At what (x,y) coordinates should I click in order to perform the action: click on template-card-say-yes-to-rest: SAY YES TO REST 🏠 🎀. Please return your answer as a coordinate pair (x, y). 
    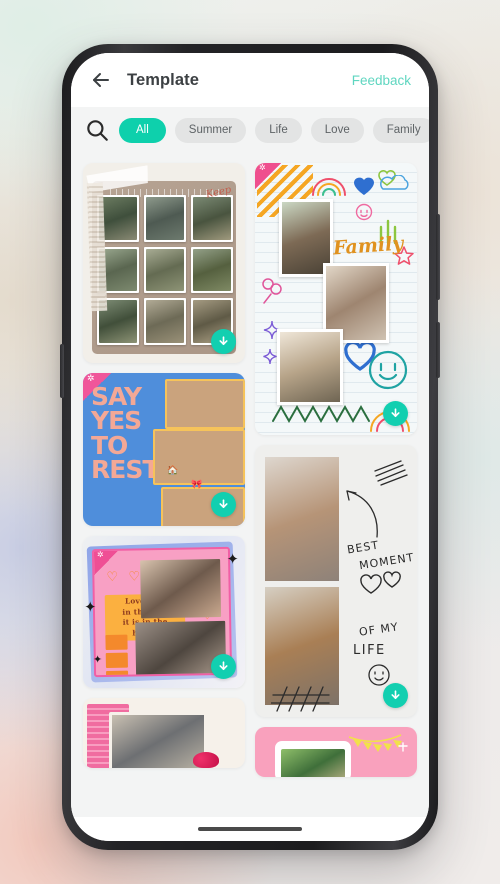
    Looking at the image, I should click on (164, 449).